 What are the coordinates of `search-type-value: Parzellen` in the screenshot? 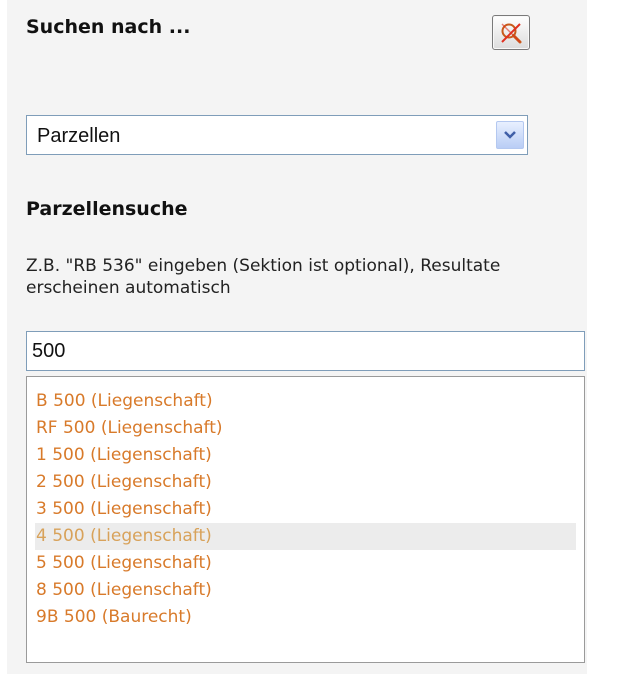 It's located at (79, 136).